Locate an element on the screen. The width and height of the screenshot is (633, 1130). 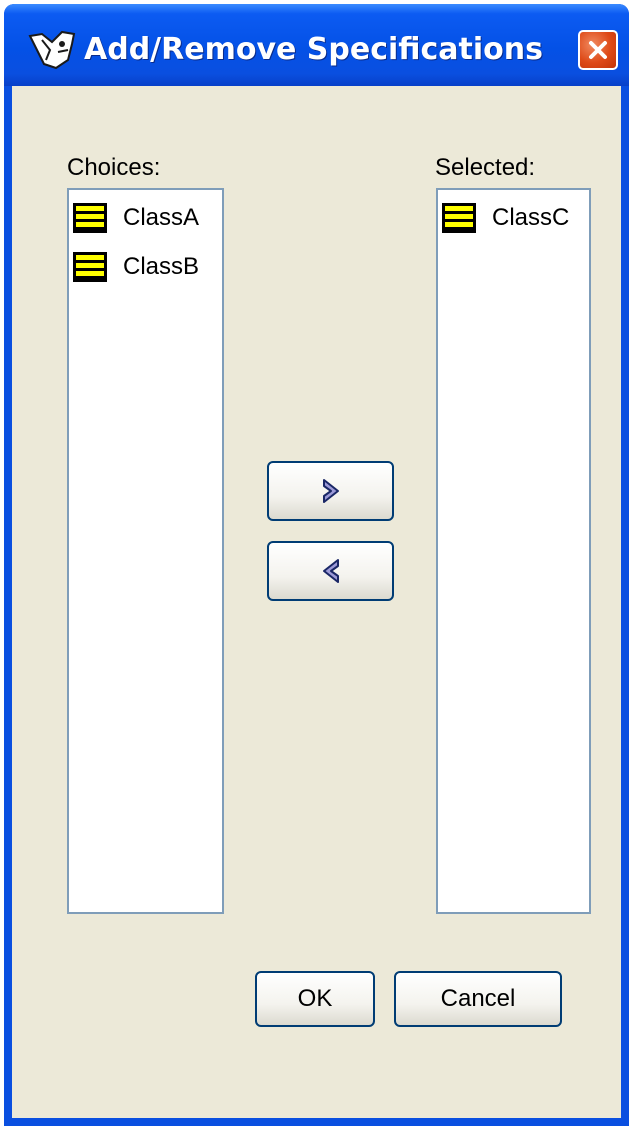
close-button is located at coordinates (598, 50).